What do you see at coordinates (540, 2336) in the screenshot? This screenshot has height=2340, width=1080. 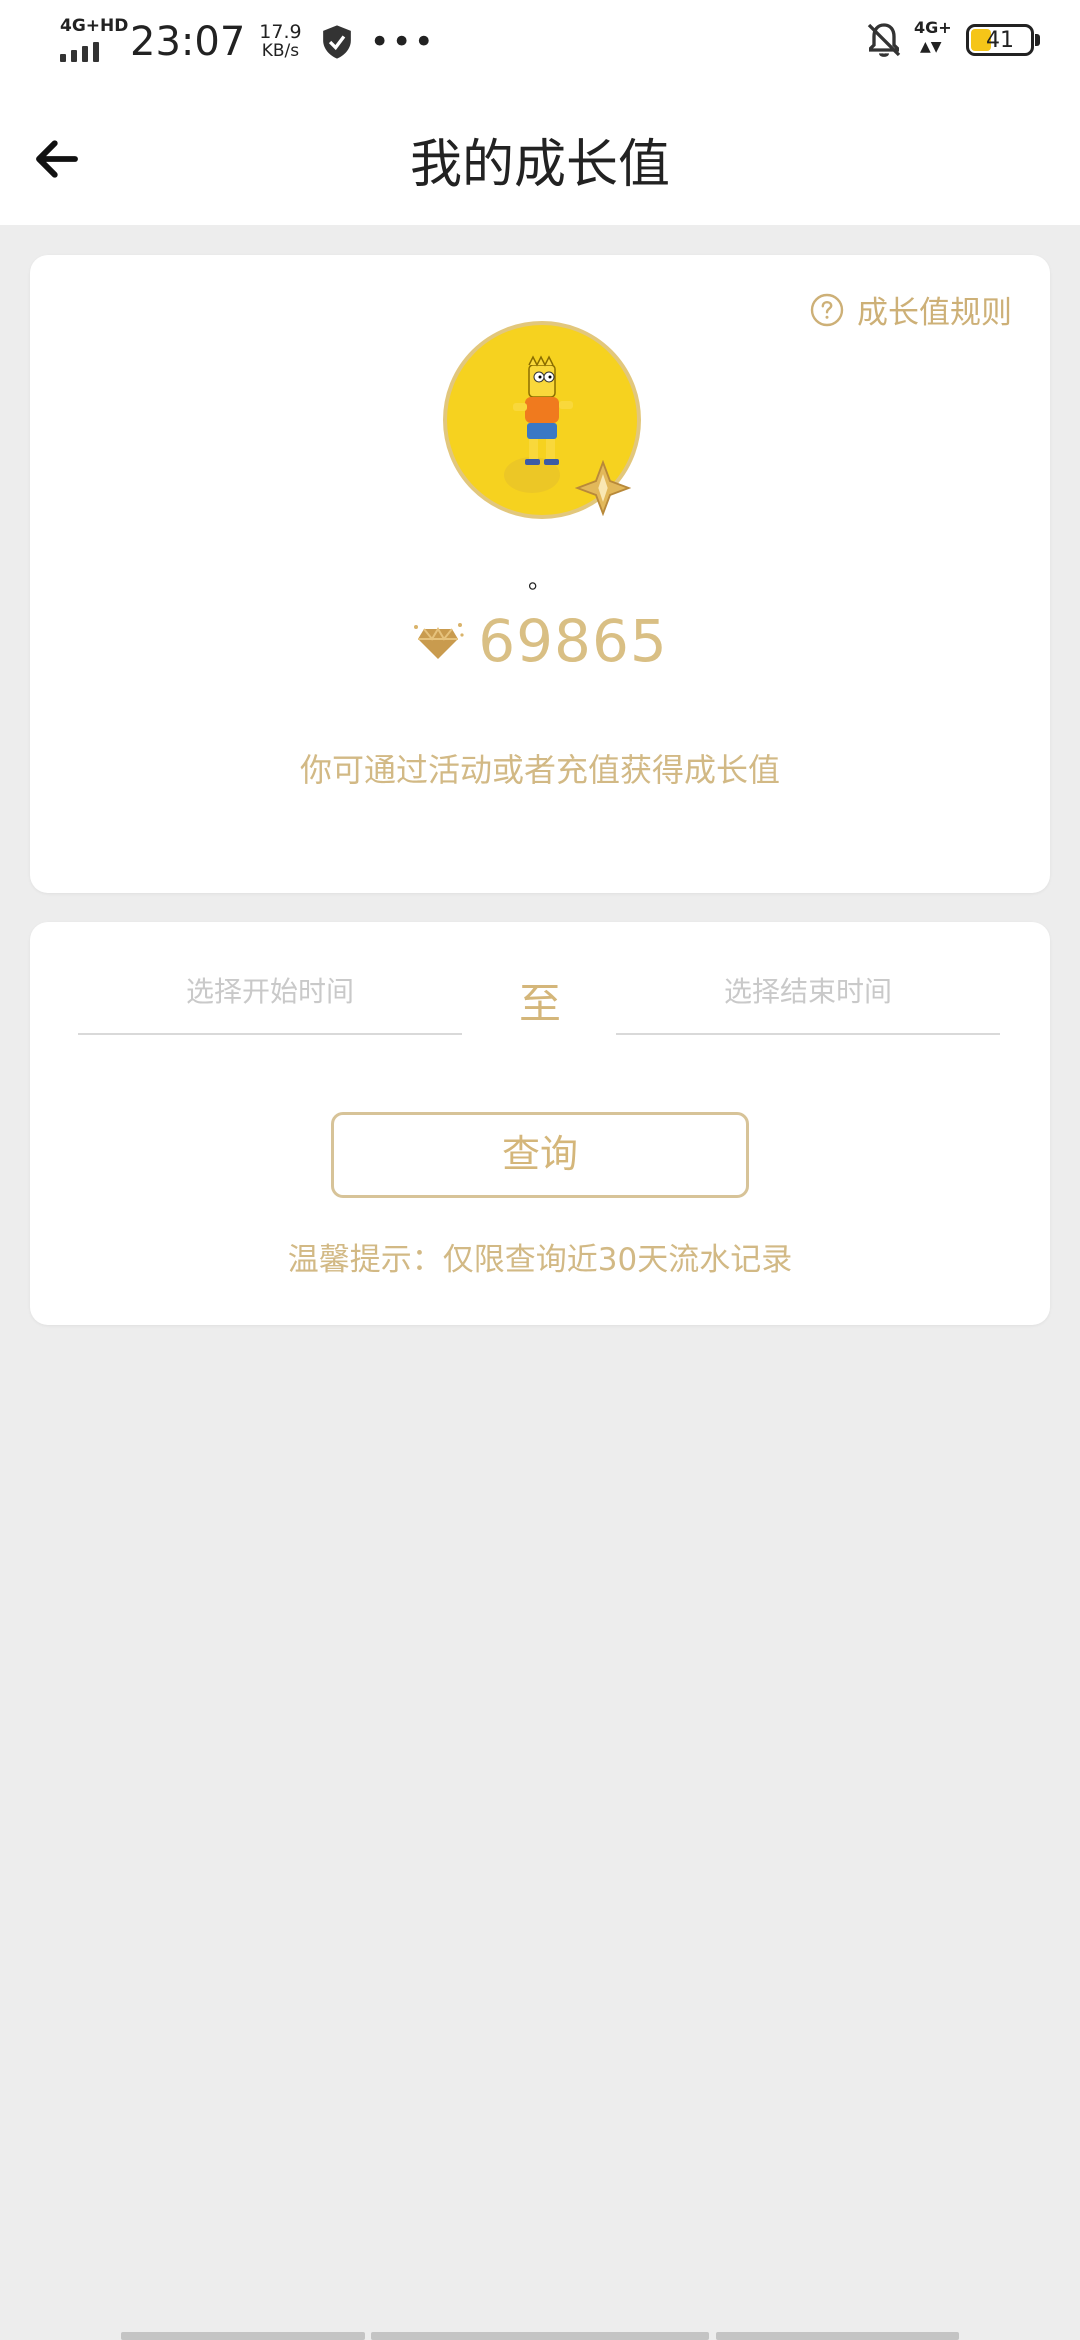 I see `gesture-nav-bar` at bounding box center [540, 2336].